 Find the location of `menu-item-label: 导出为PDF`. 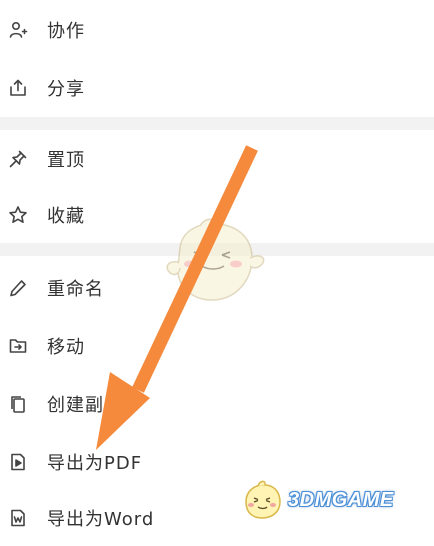

menu-item-label: 导出为PDF is located at coordinates (95, 463).